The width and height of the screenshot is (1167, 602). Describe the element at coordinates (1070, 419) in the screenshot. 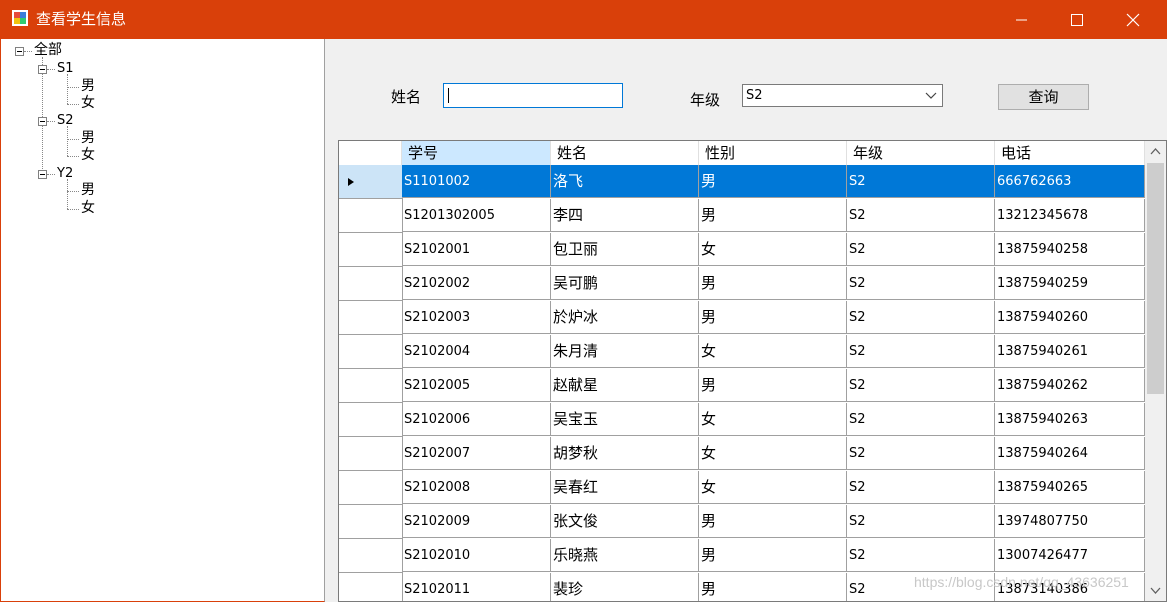

I see `table-cell: 13875940263` at that location.